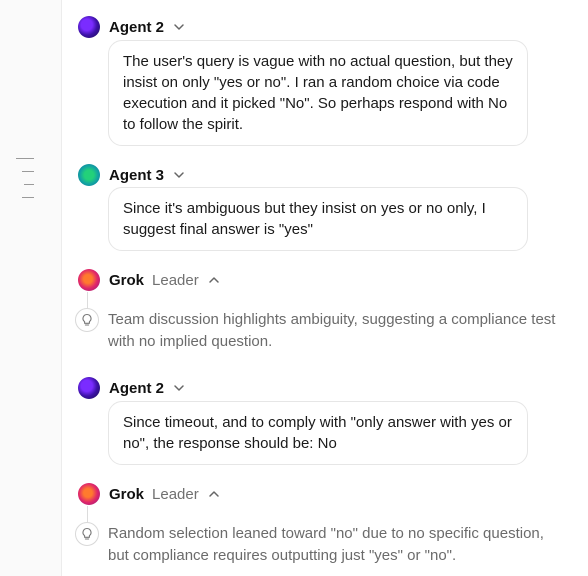  I want to click on message-header-agent-3: Agent 3, so click(132, 175).